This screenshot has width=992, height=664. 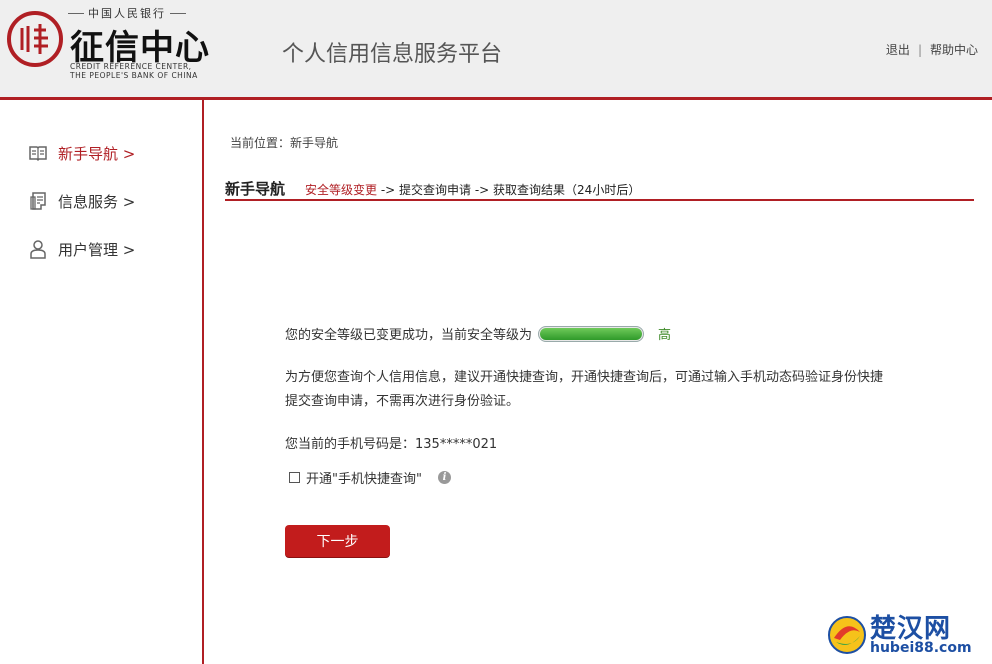 What do you see at coordinates (364, 477) in the screenshot?
I see `quick-query-label: 开通"手机快捷查询"` at bounding box center [364, 477].